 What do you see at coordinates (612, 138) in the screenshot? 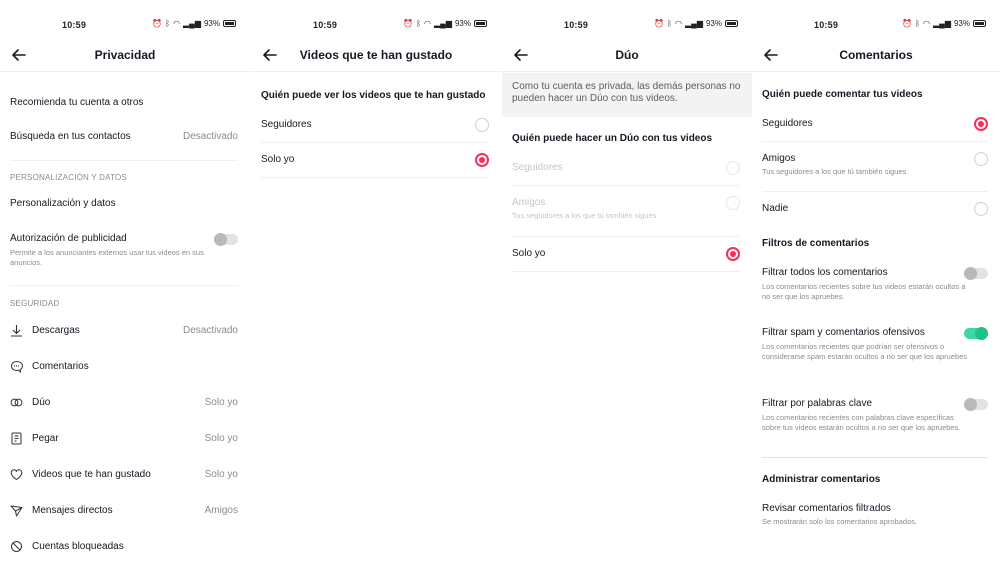
I see `who-can-duet-heading: Quién puede hacer un Dúo con tus videos` at bounding box center [612, 138].